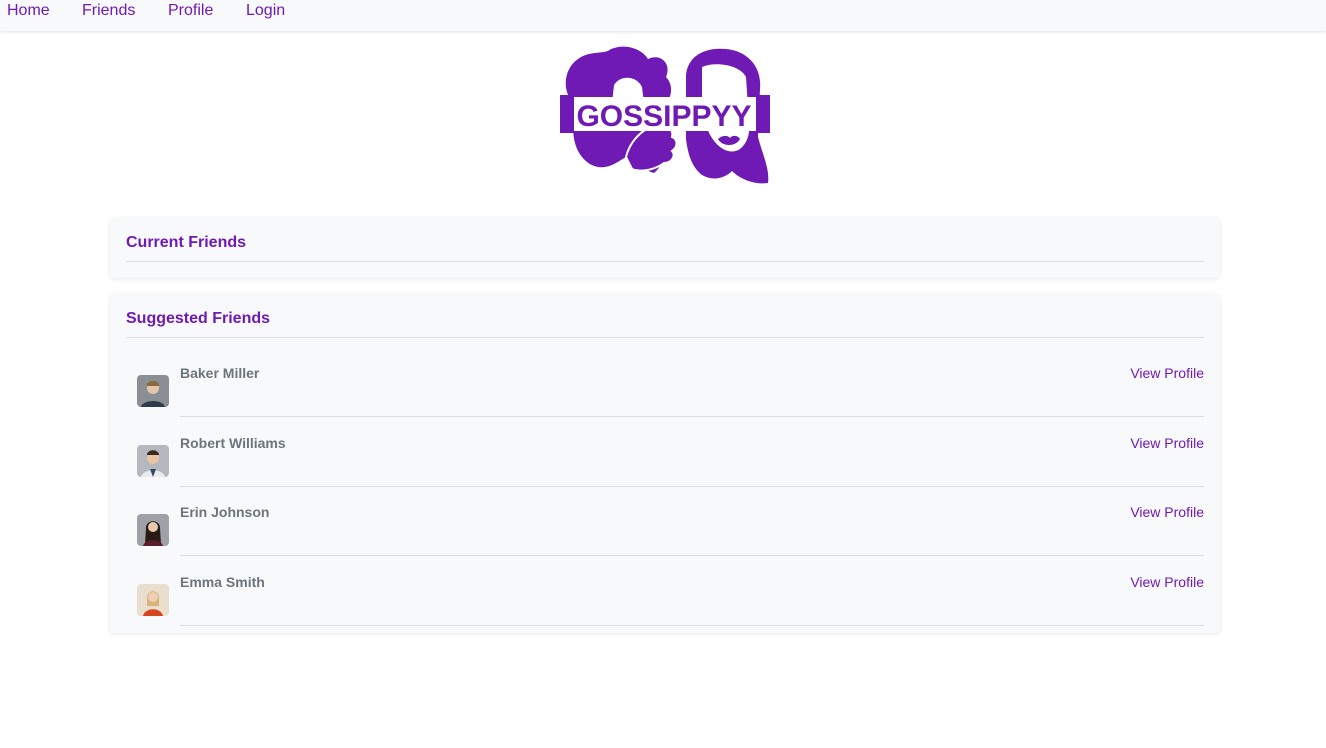 The height and width of the screenshot is (748, 1326). What do you see at coordinates (665, 474) in the screenshot?
I see `friend-list-item: Robert Williams View Profile` at bounding box center [665, 474].